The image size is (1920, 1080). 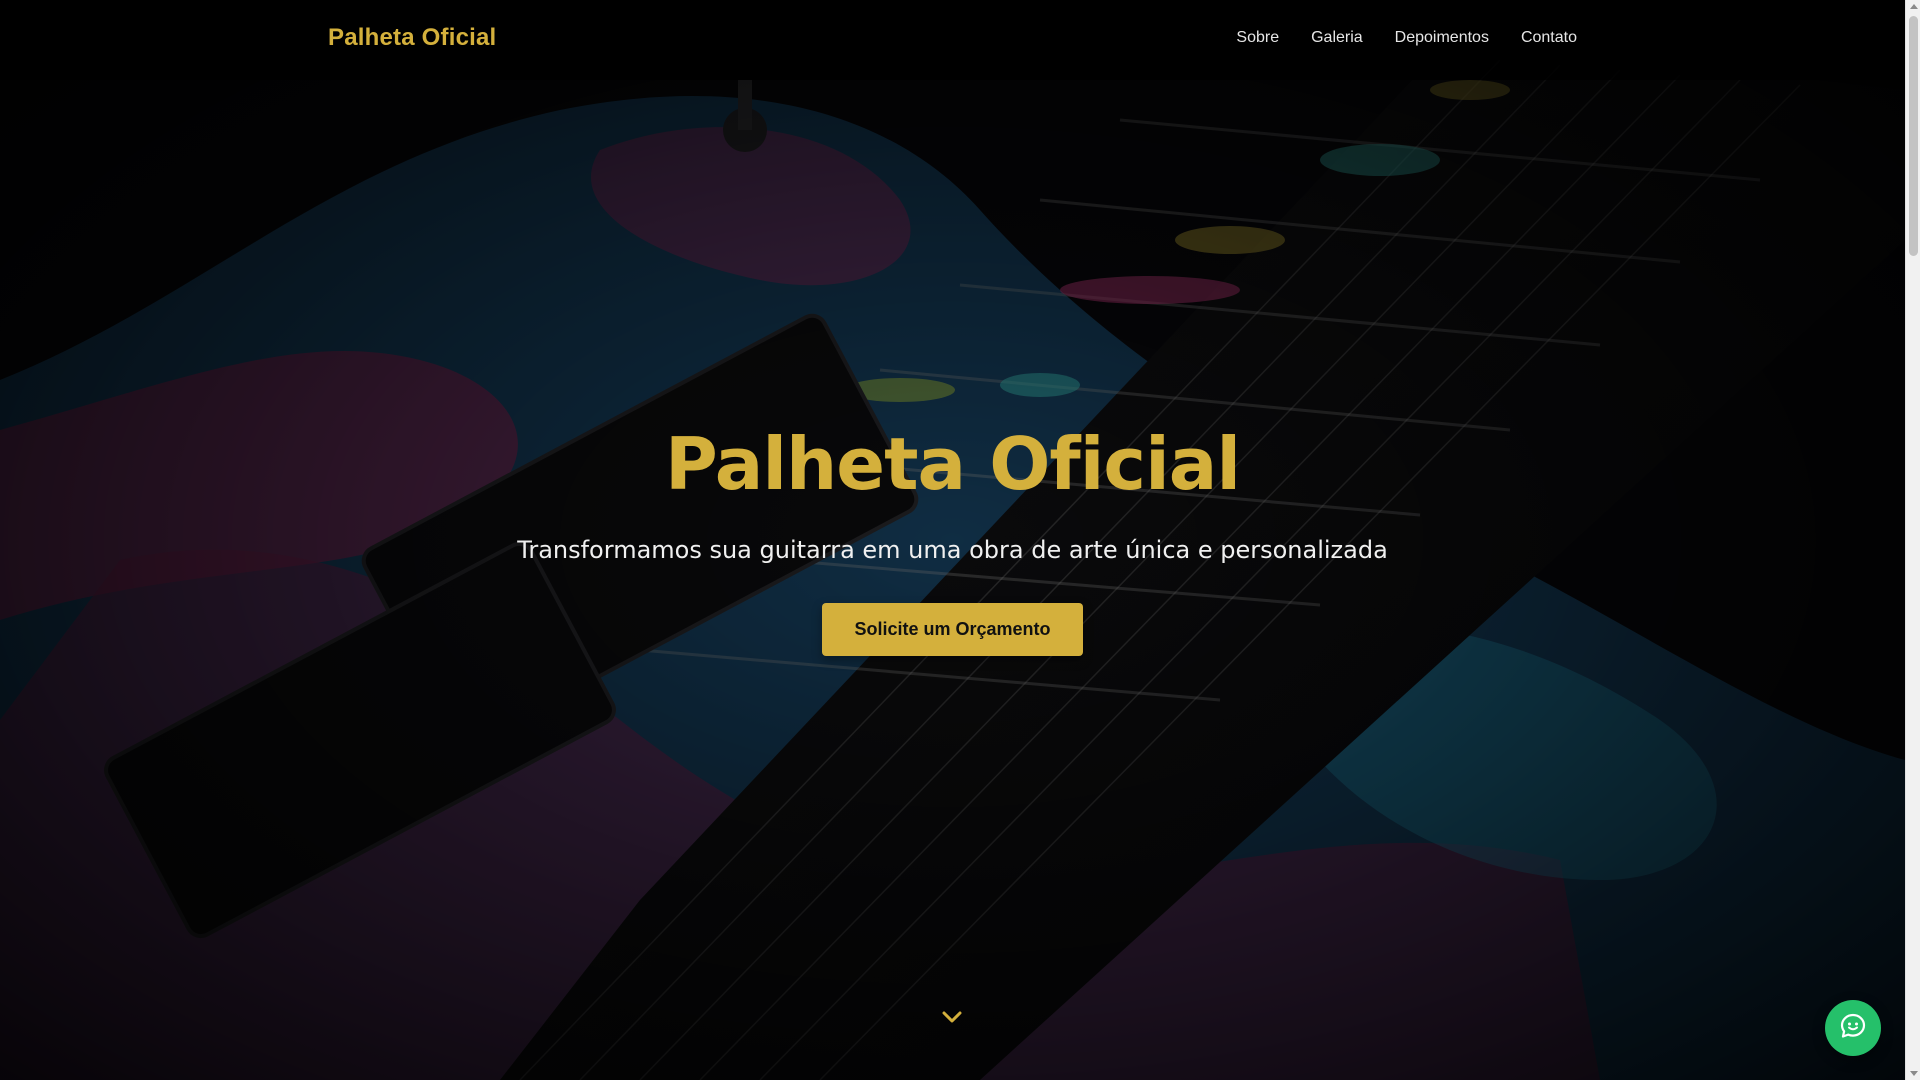 I want to click on nav-link-contato: Contato, so click(x=1549, y=38).